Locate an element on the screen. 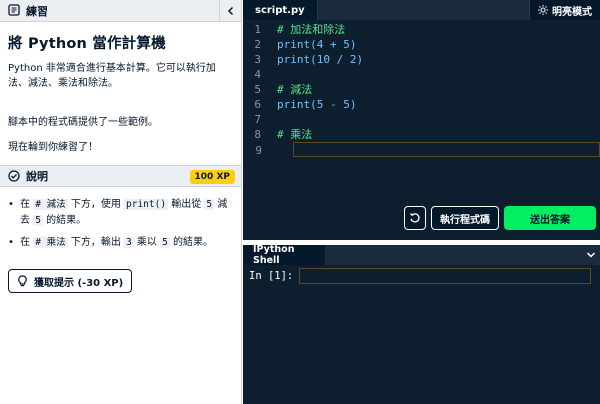 The width and height of the screenshot is (600, 404). shell-tabbar: IPython Shell is located at coordinates (421, 255).